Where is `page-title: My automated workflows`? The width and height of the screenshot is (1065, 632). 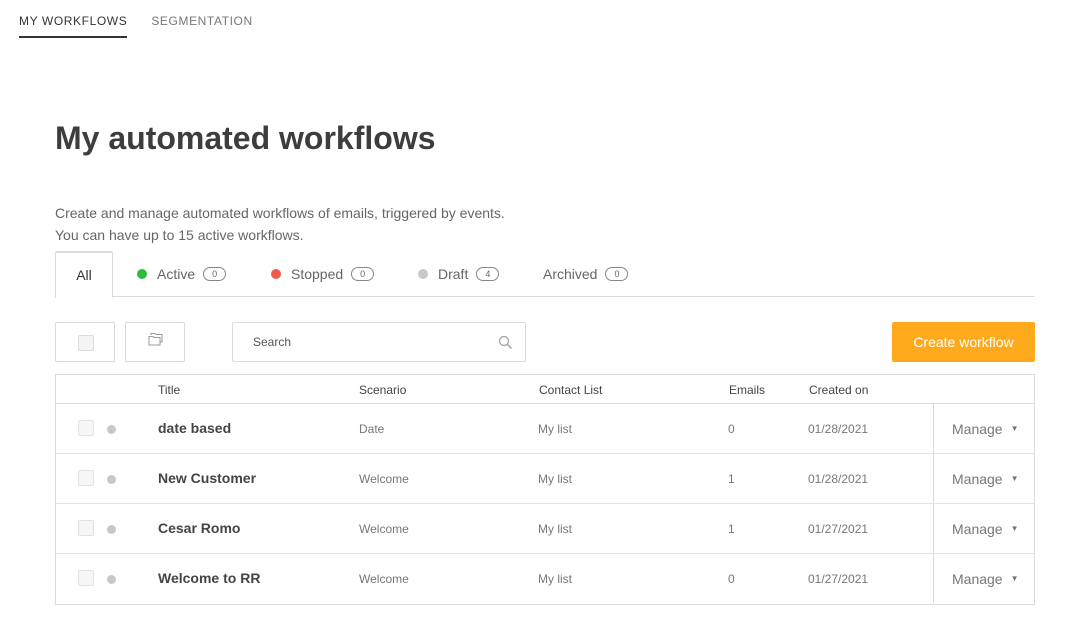
page-title: My automated workflows is located at coordinates (245, 138).